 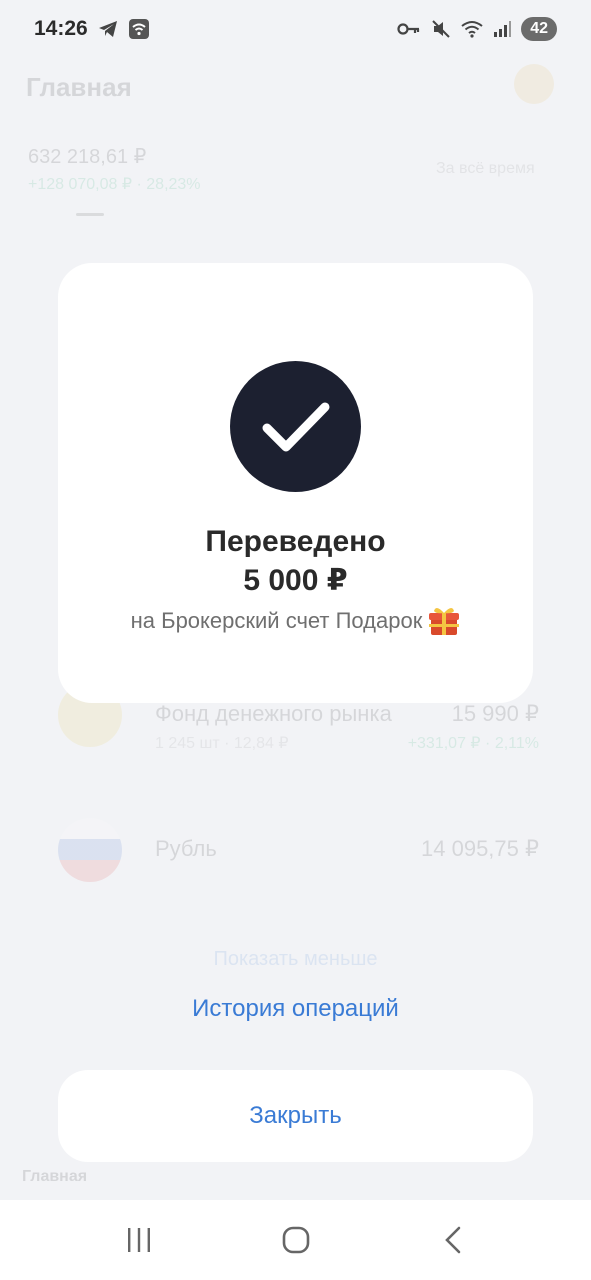 I want to click on close-button: Закрыть, so click(x=295, y=1116).